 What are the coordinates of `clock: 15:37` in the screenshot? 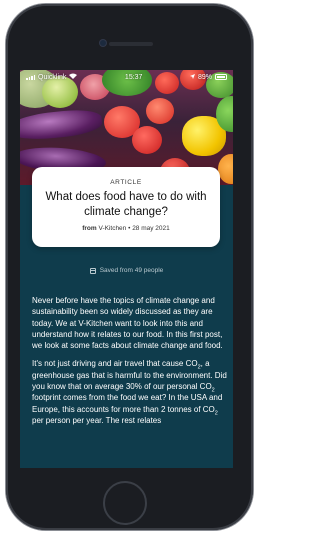 It's located at (133, 77).